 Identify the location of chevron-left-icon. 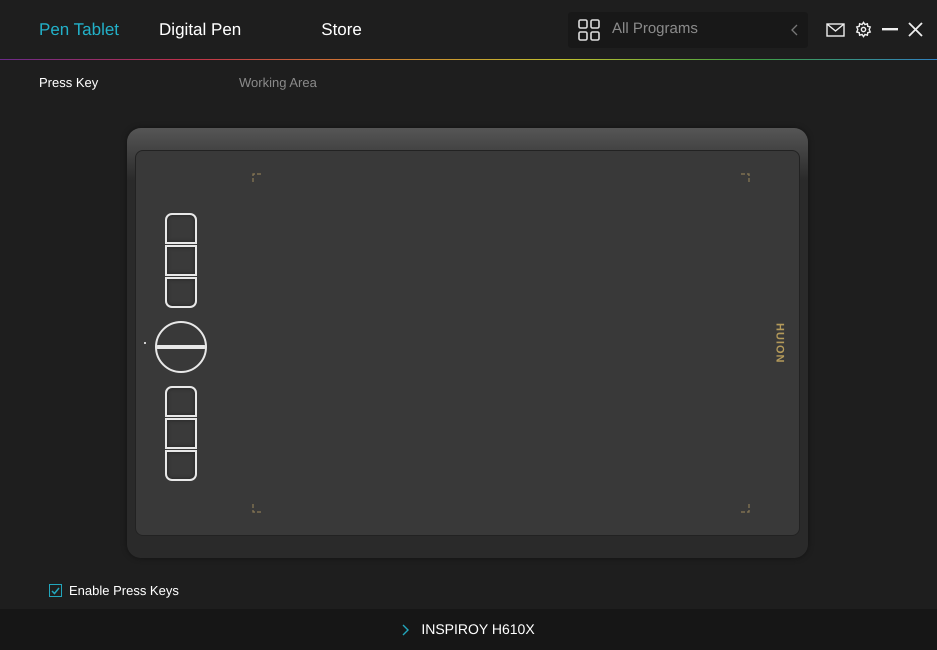
(794, 30).